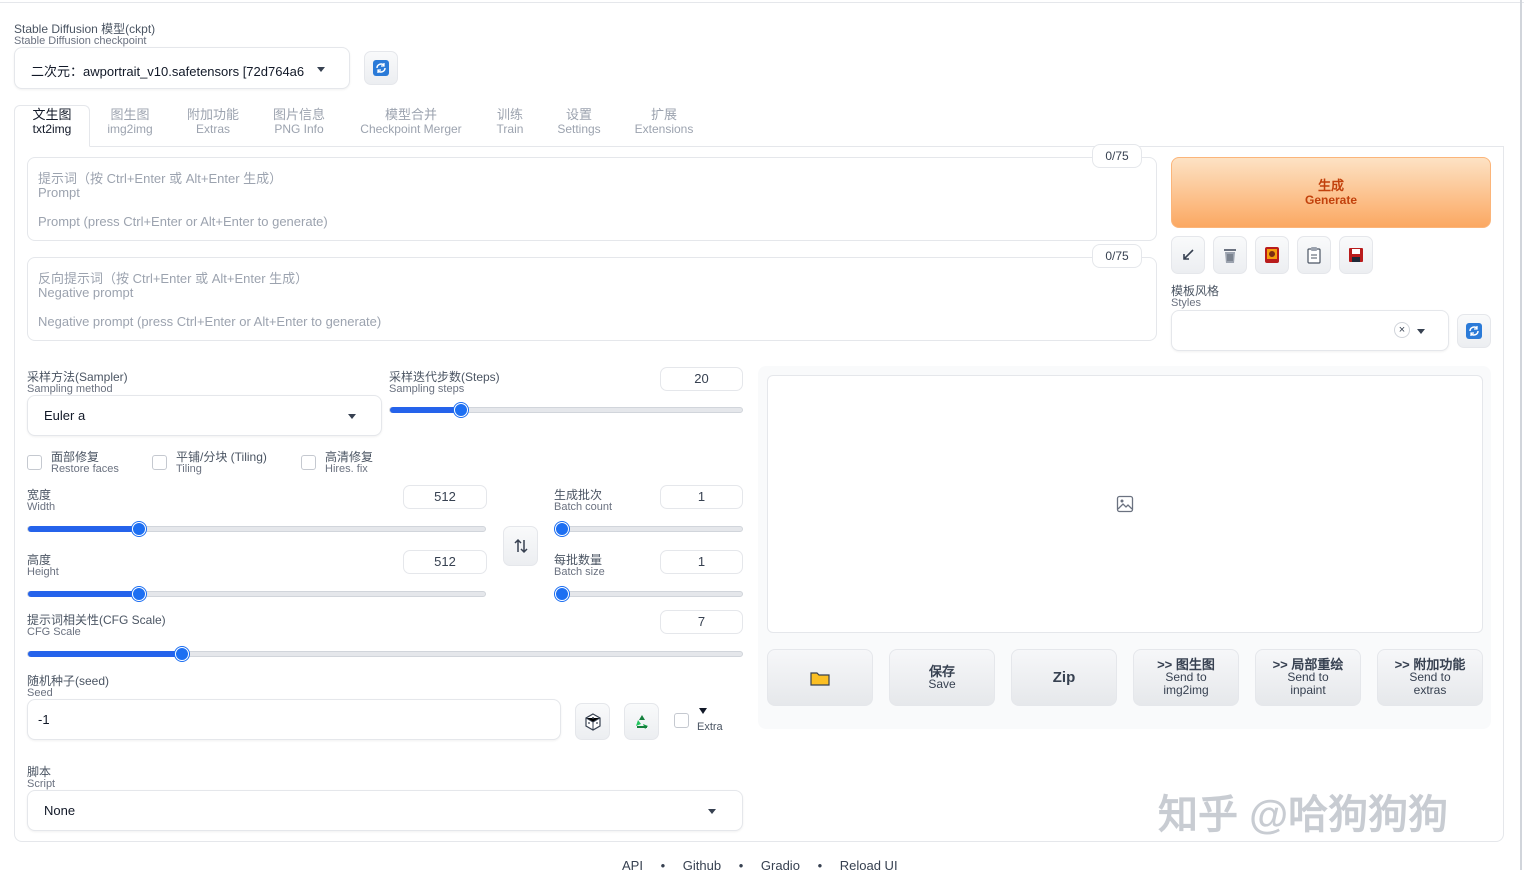 This screenshot has height=870, width=1524. I want to click on refresh-styles-button, so click(1474, 331).